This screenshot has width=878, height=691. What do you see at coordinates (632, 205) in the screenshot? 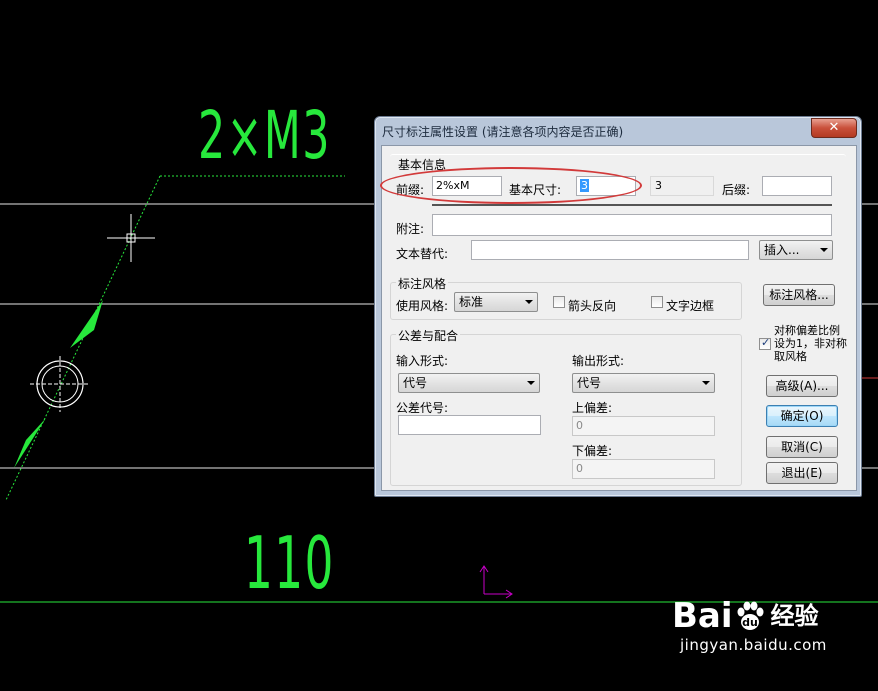
I see `separator` at bounding box center [632, 205].